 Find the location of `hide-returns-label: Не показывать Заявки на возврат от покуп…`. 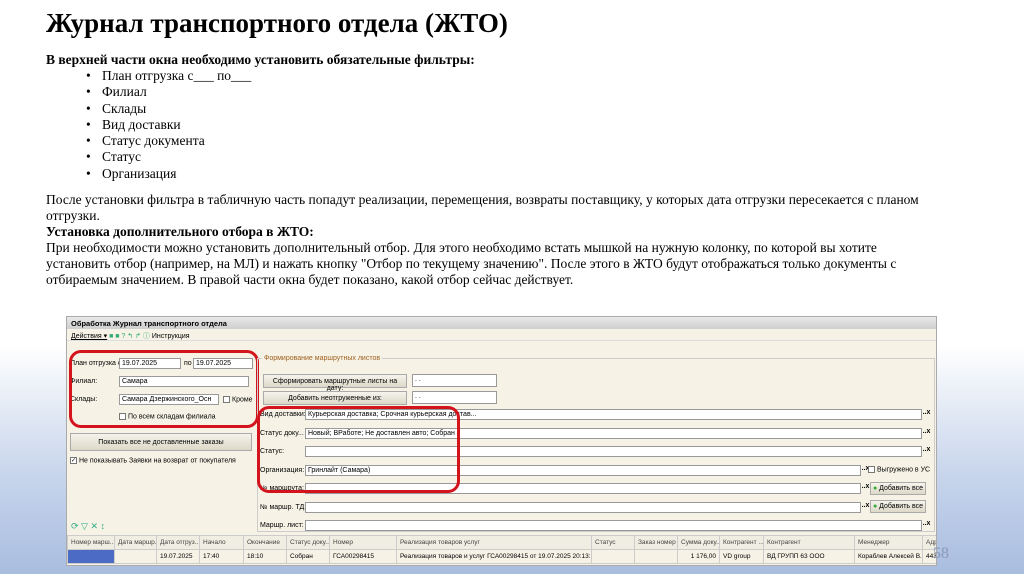

hide-returns-label: Не показывать Заявки на возврат от покуп… is located at coordinates (157, 461).